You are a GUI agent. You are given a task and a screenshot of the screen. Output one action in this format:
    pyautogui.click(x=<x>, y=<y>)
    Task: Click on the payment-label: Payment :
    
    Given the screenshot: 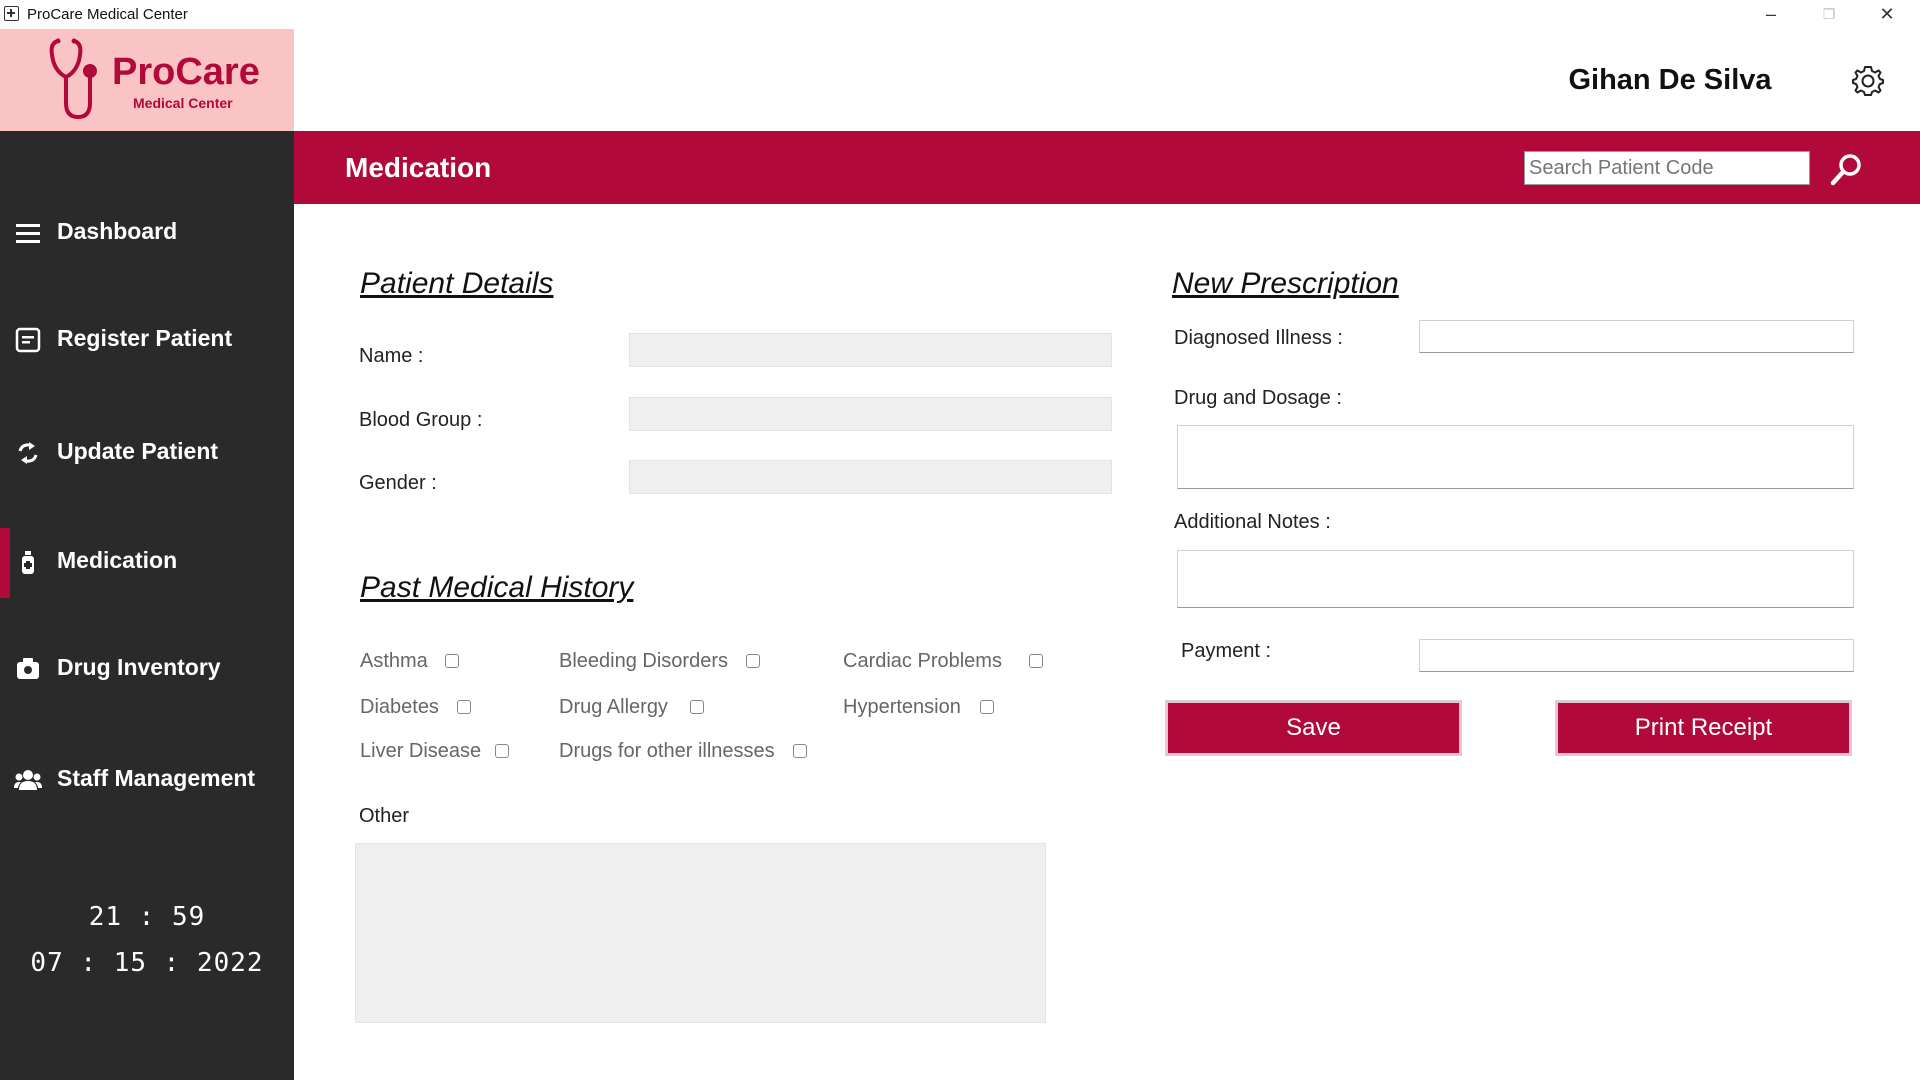 What is the action you would take?
    pyautogui.click(x=1226, y=651)
    